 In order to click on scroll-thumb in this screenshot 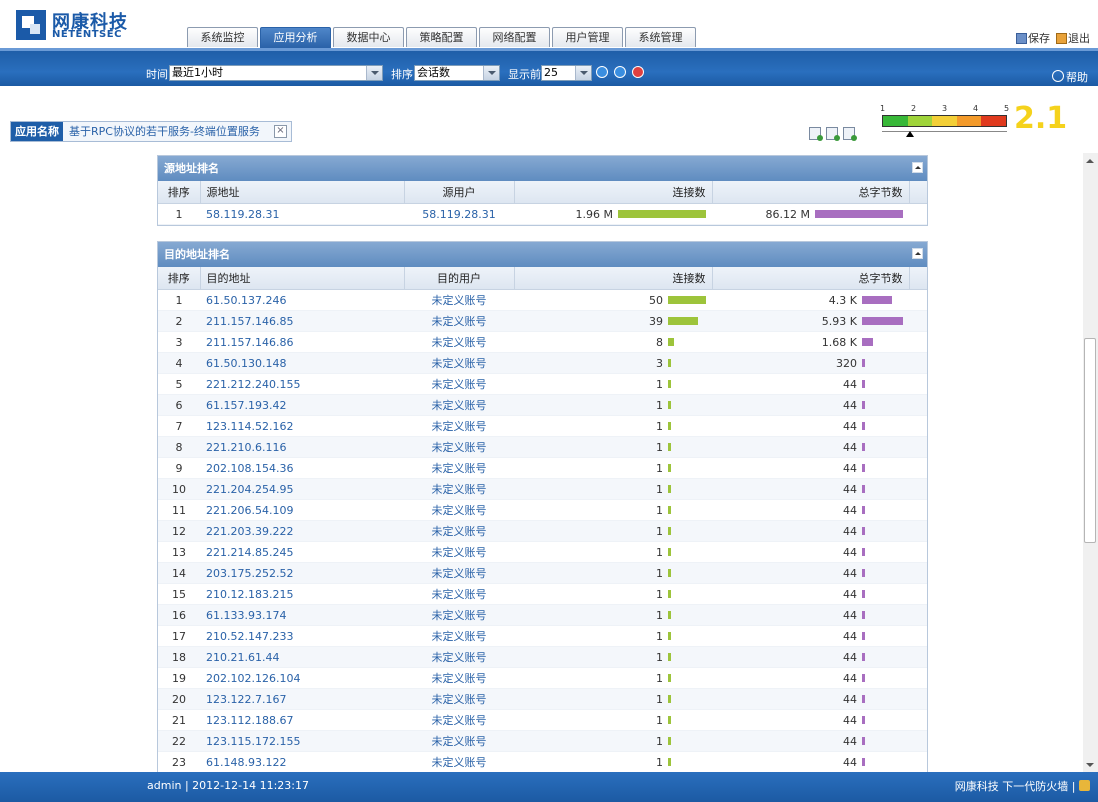, I will do `click(1090, 440)`.